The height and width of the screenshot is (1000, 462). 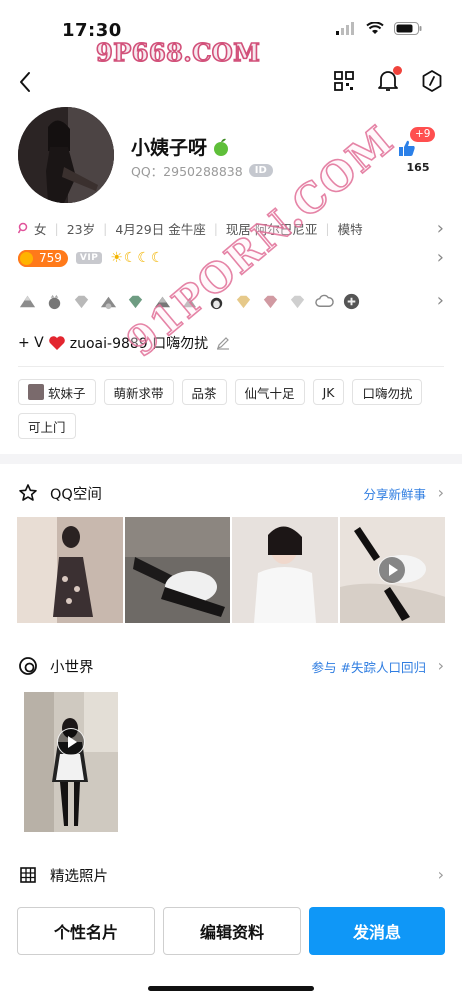 I want to click on world-topic-link: 参与 #失踪人口回归, so click(x=369, y=666).